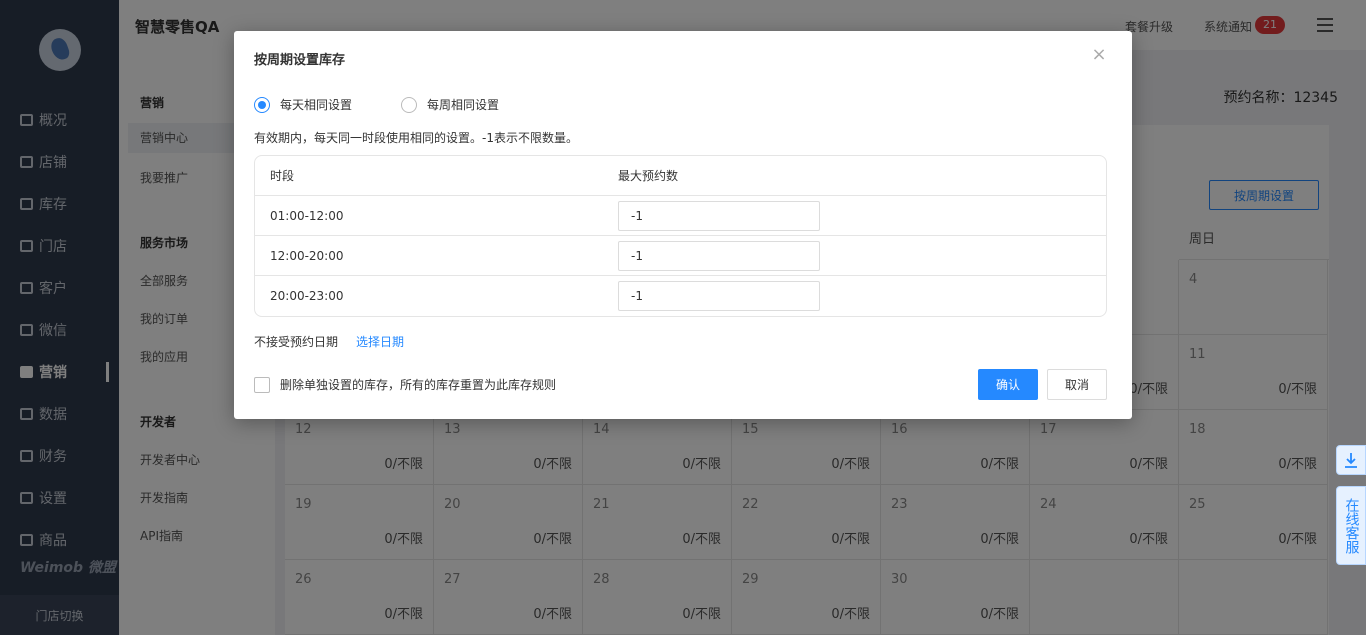  What do you see at coordinates (307, 256) in the screenshot?
I see `period-cell: 12:00-20:00` at bounding box center [307, 256].